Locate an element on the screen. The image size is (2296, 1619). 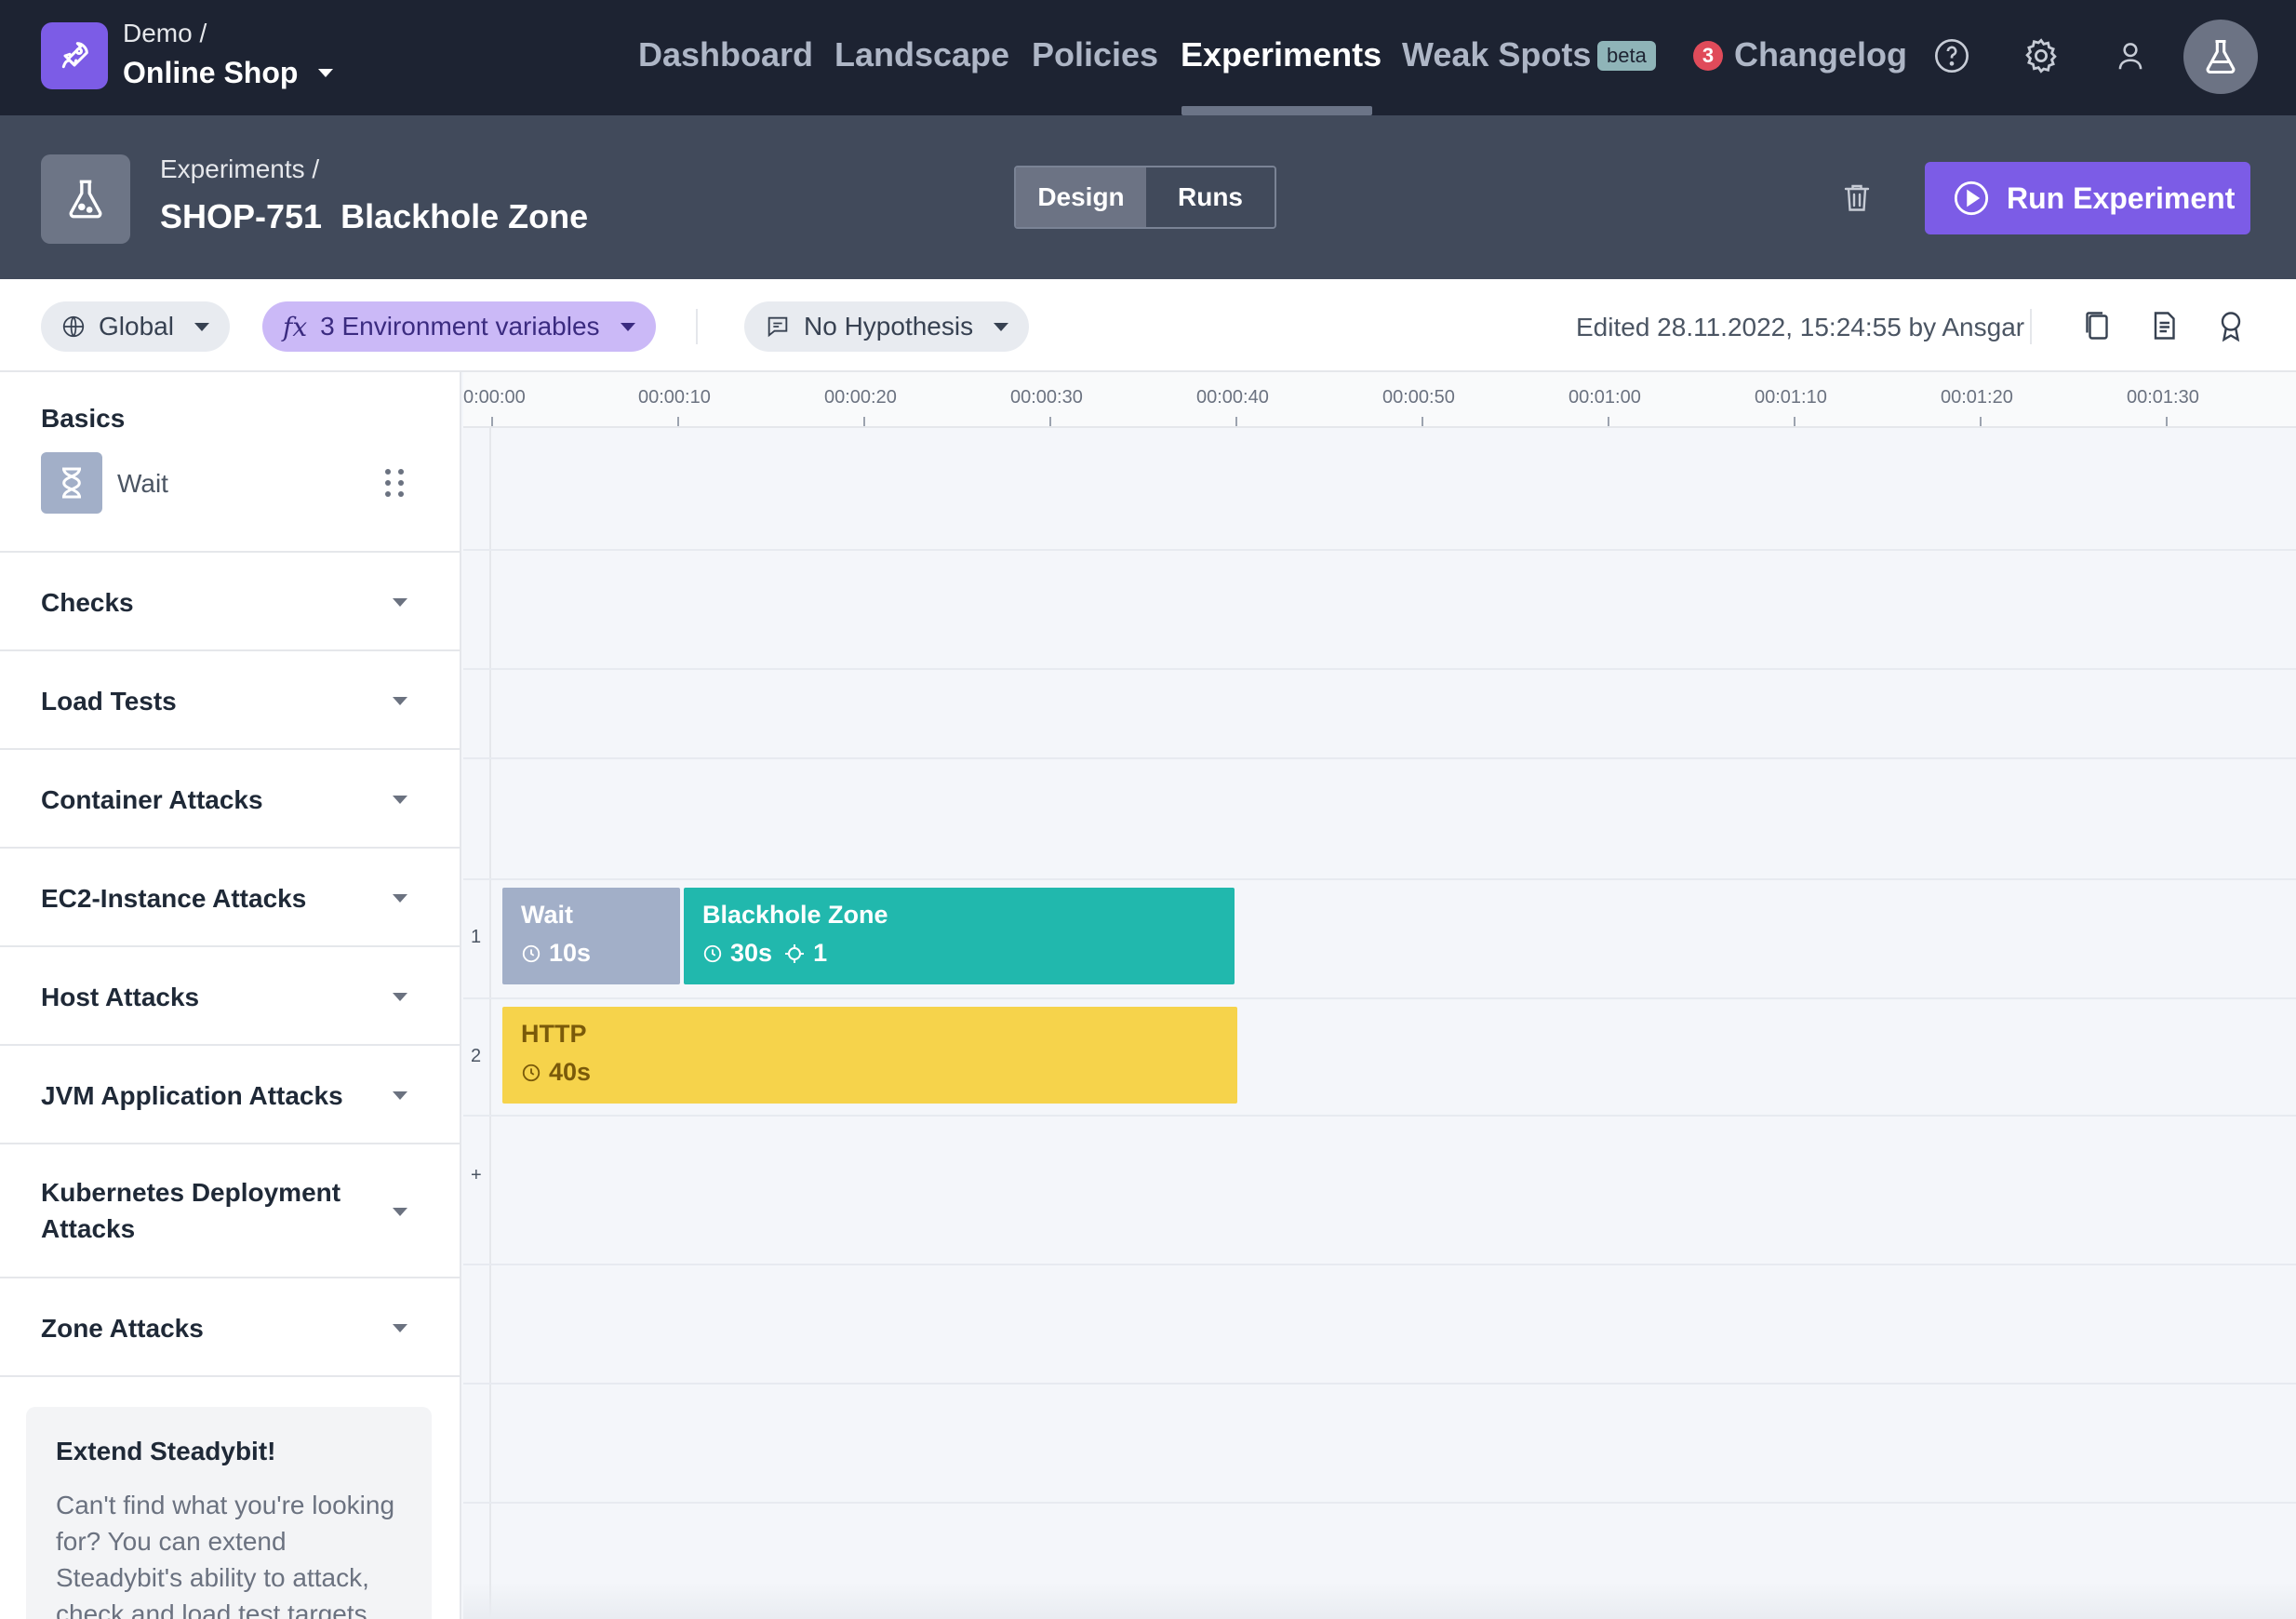
tick-label: 00:01:30 is located at coordinates (2163, 397).